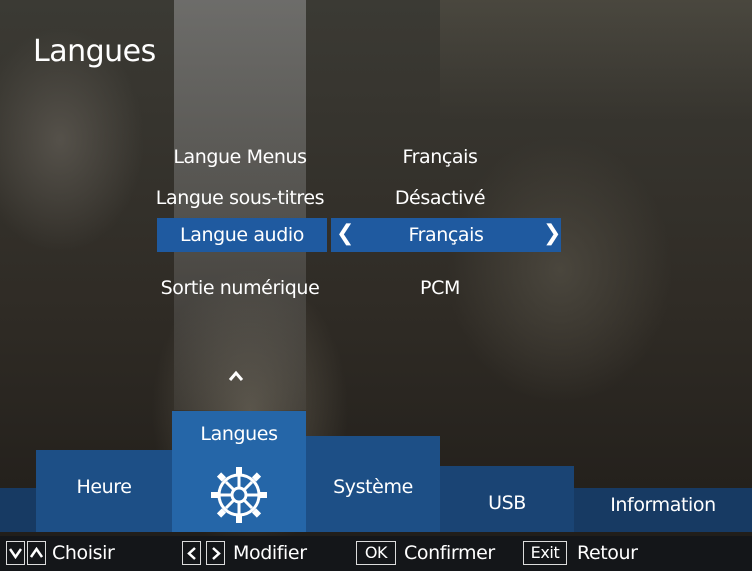 The height and width of the screenshot is (571, 752). What do you see at coordinates (596, 60) in the screenshot?
I see `background-window` at bounding box center [596, 60].